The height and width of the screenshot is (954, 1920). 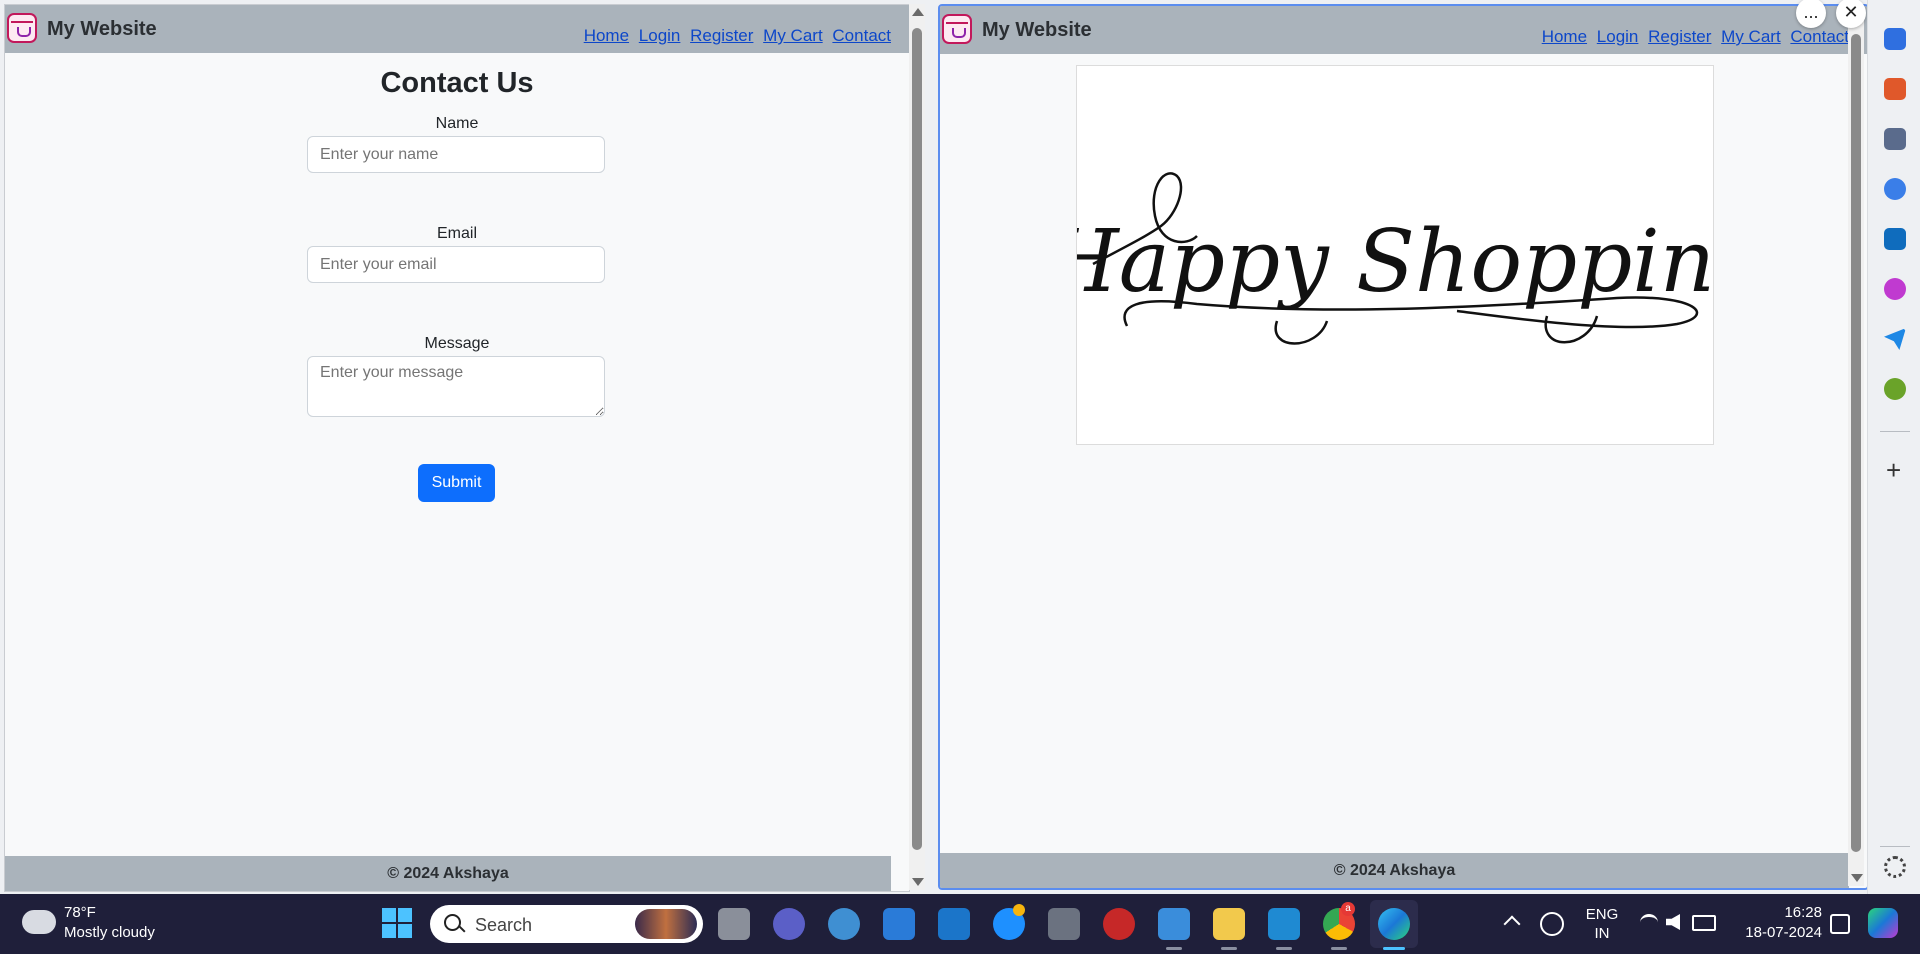 What do you see at coordinates (1174, 948) in the screenshot?
I see `notepad-running-indicator` at bounding box center [1174, 948].